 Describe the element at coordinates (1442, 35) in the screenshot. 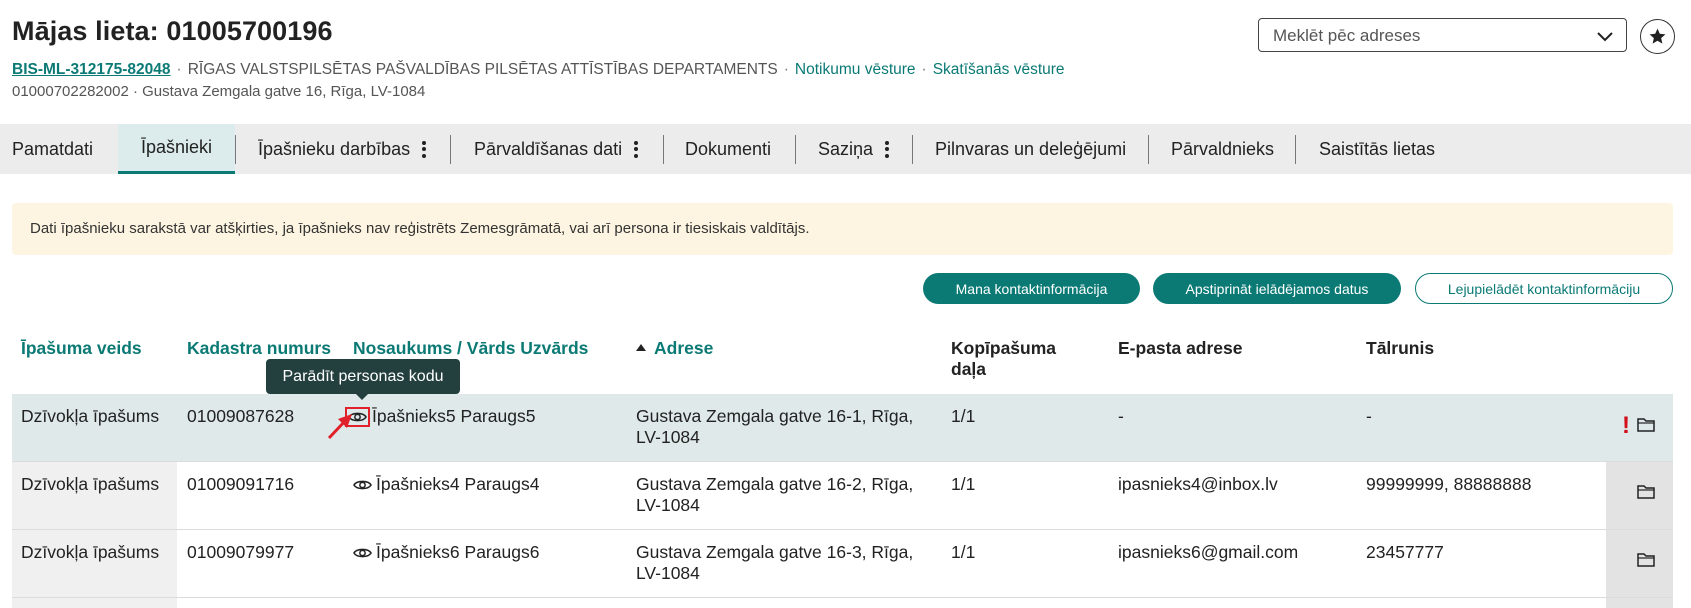

I see `address-search-select: Meklēt pēc adreses` at that location.